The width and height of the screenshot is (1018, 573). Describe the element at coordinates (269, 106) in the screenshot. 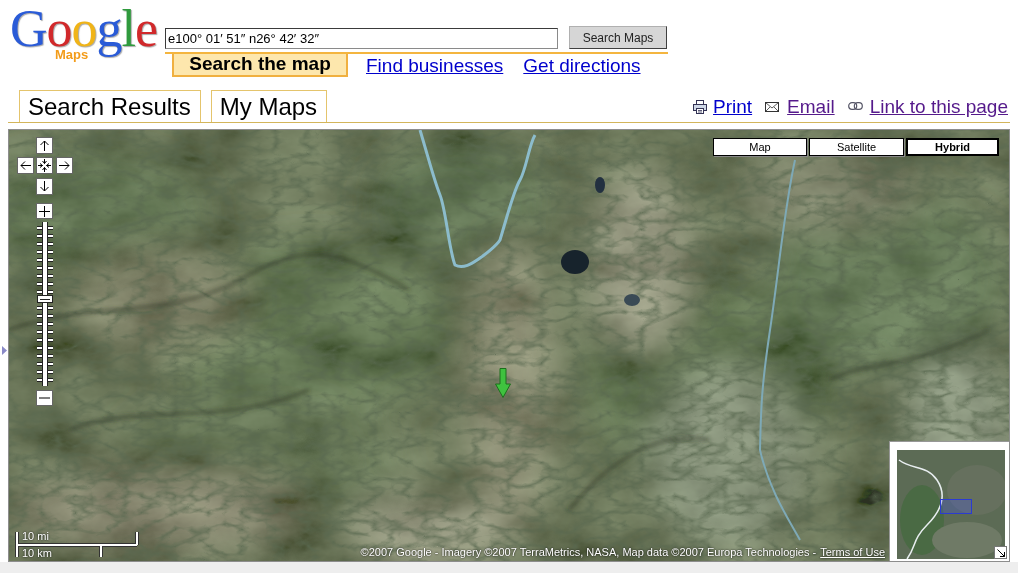

I see `panel-tab: My Maps` at that location.